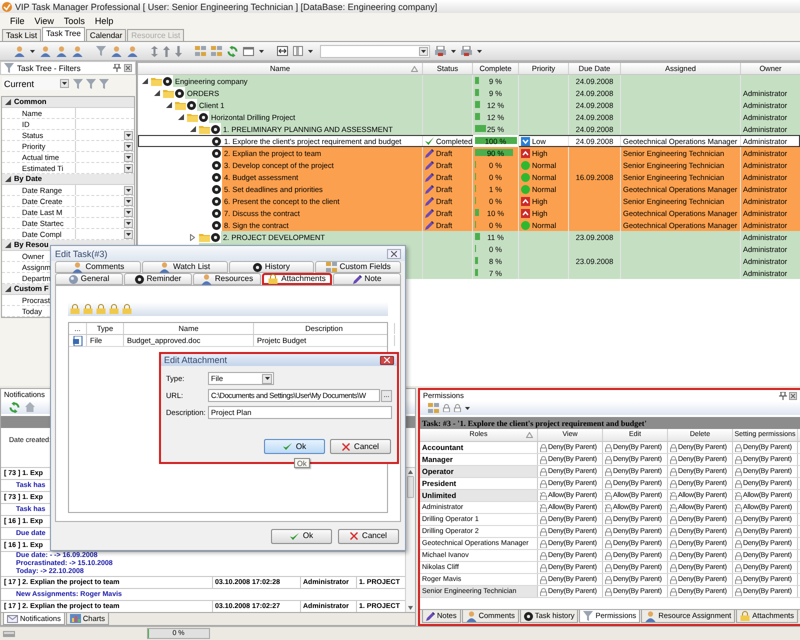 This screenshot has width=800, height=640. Describe the element at coordinates (196, 360) in the screenshot. I see `dialog-title: Edit Attachment` at that location.